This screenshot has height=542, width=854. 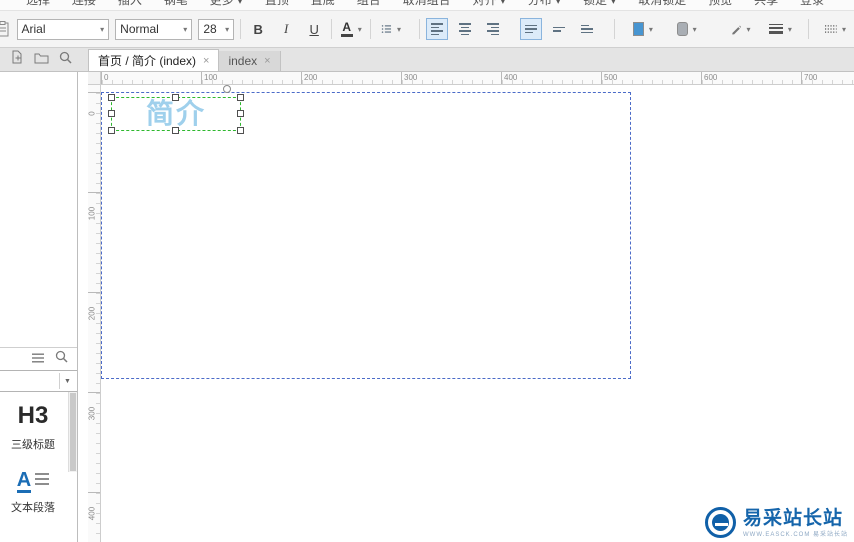 I want to click on page-tabs: 首页 / 简介 (index) × index ×, so click(x=184, y=59).